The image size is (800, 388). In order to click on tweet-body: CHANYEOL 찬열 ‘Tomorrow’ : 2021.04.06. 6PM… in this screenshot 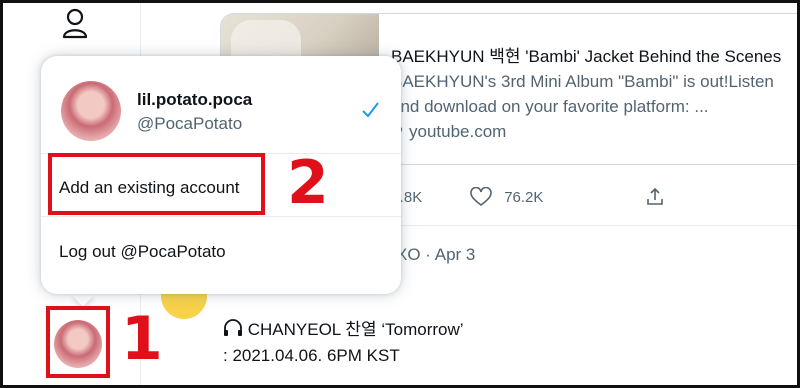, I will do `click(343, 343)`.